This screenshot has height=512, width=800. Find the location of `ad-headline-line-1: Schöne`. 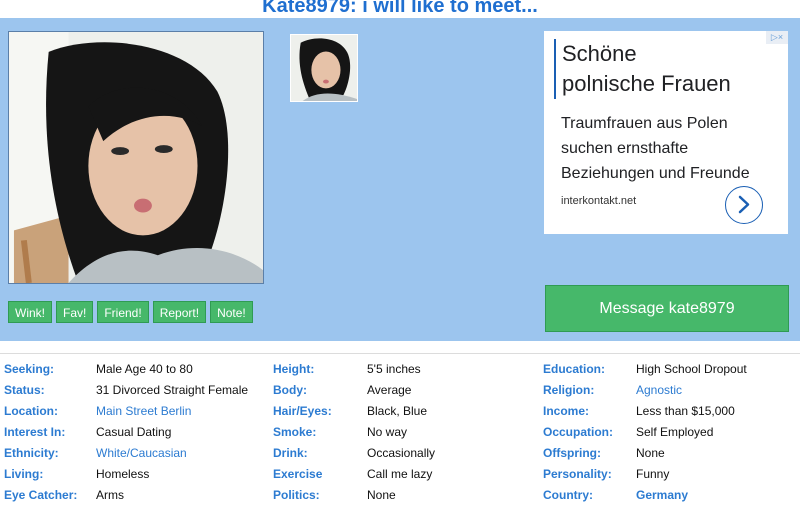

ad-headline-line-1: Schöne is located at coordinates (599, 53).